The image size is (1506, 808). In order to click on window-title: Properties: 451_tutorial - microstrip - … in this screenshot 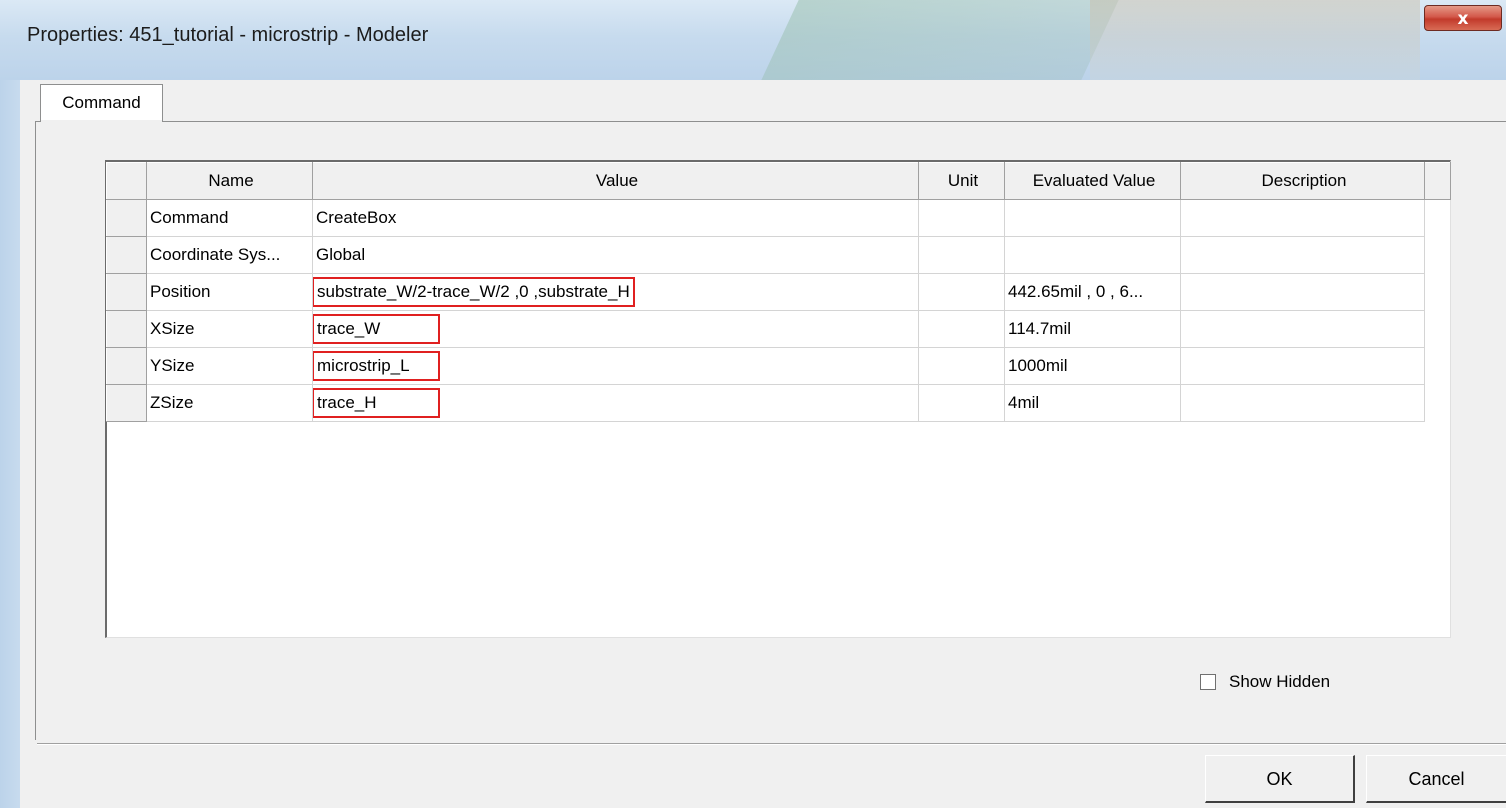, I will do `click(228, 35)`.